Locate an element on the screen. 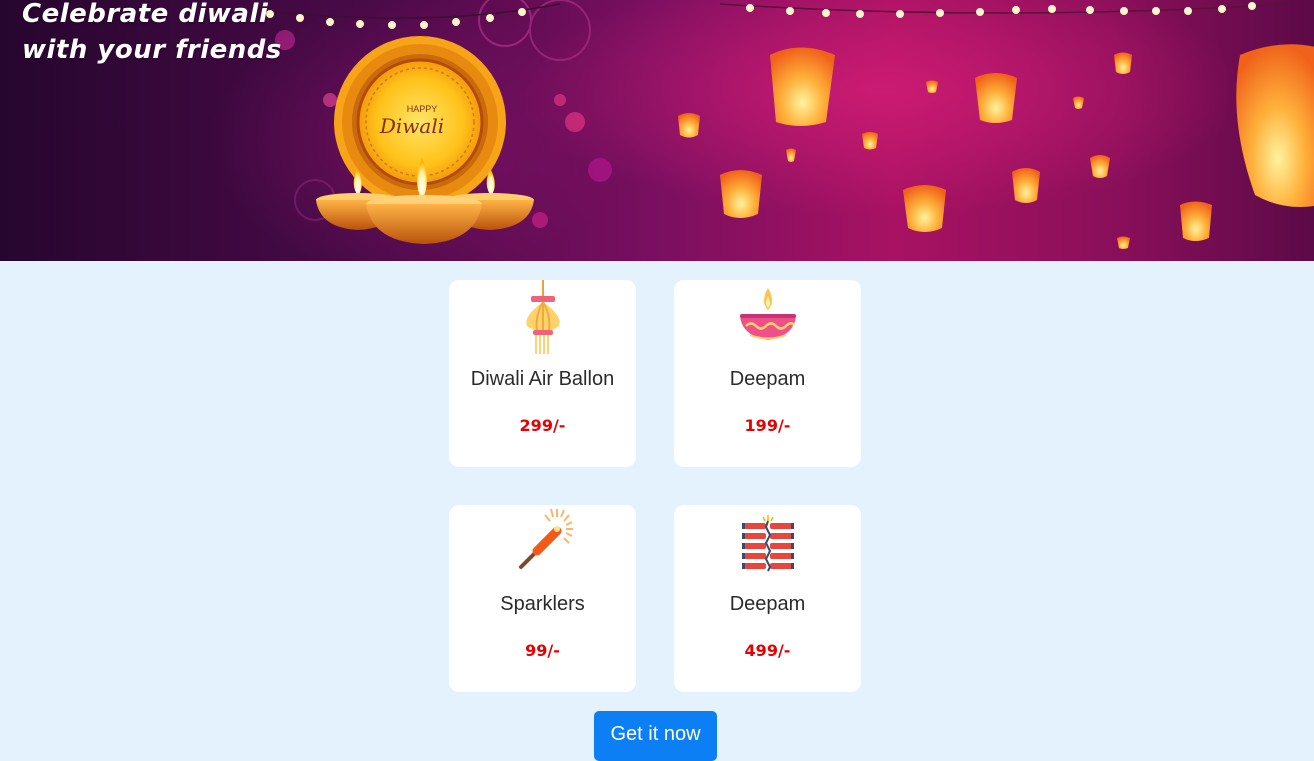 Image resolution: width=1314 pixels, height=761 pixels. get-it-now-button: Get it now is located at coordinates (655, 736).